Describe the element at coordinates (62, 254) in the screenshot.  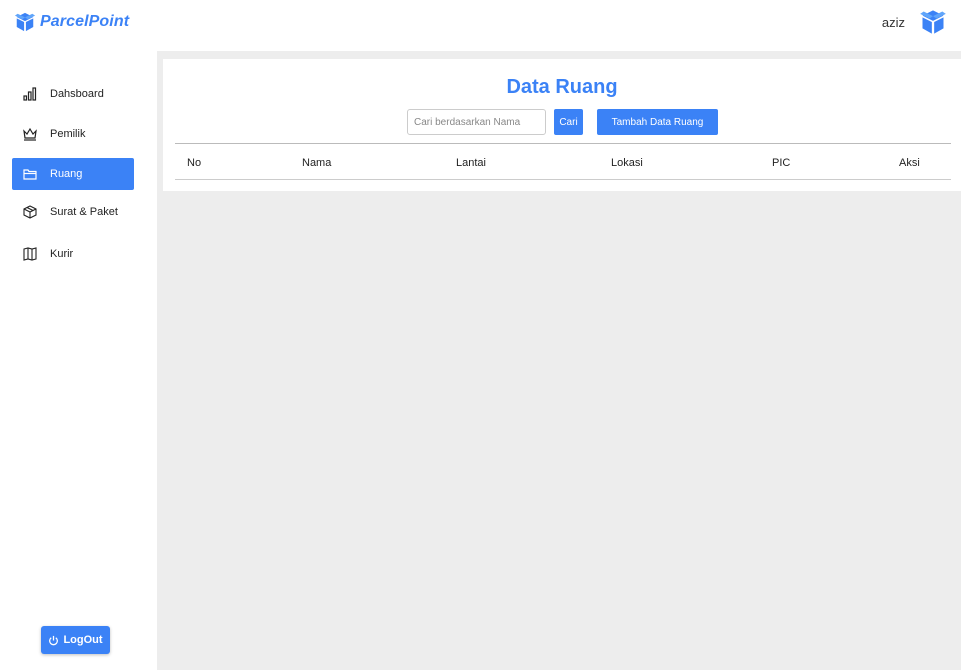
I see `sidebar-item-label: Kurir` at that location.